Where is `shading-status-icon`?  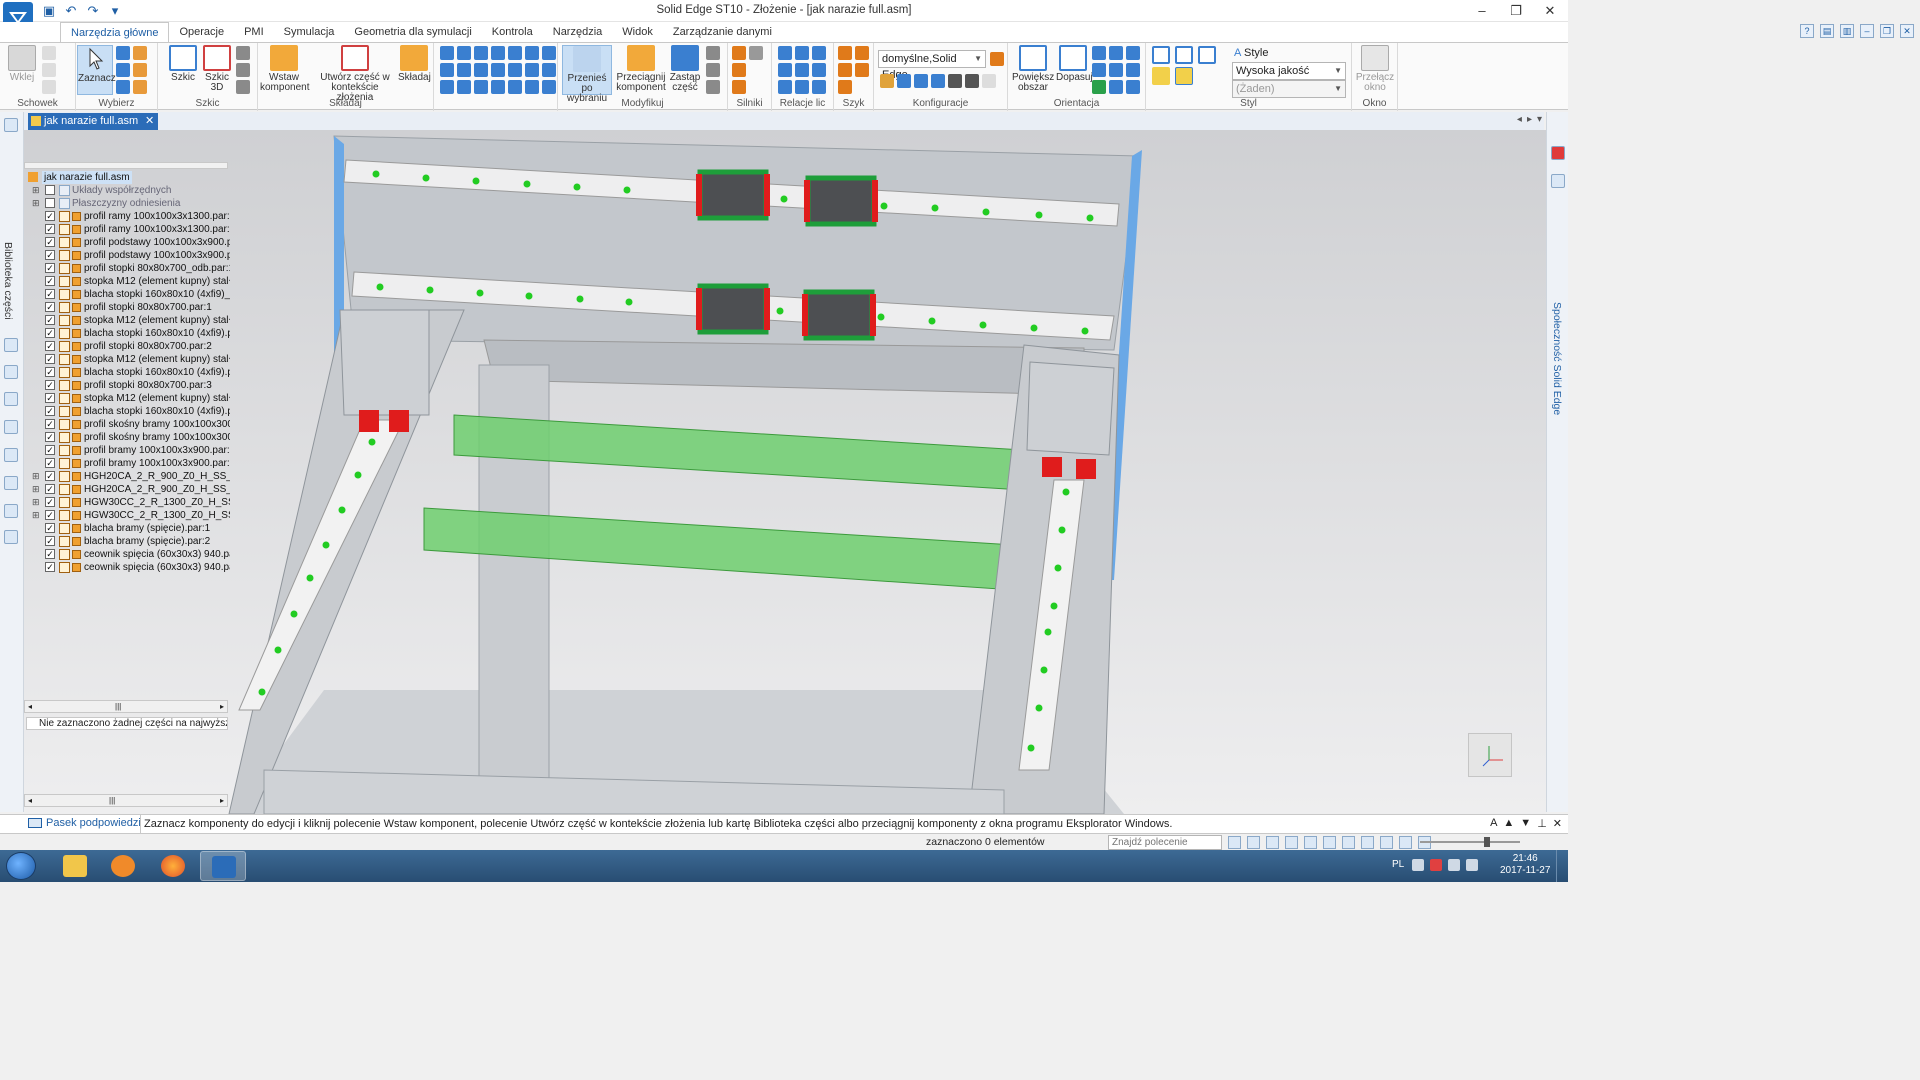
shading-status-icon is located at coordinates (1367, 842).